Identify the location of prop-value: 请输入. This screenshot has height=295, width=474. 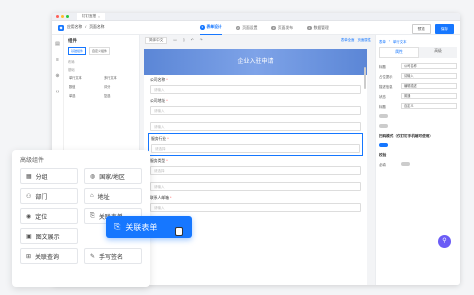
(429, 76).